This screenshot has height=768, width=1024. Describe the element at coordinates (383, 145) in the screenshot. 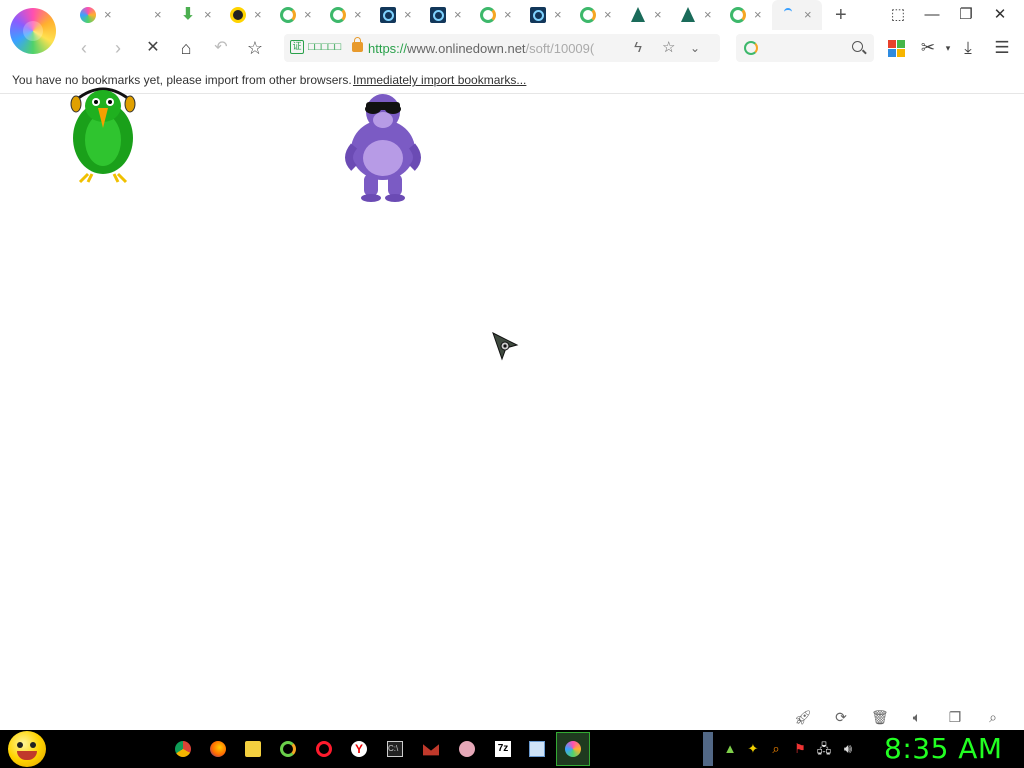

I see `gorilla-buddy-icon` at that location.